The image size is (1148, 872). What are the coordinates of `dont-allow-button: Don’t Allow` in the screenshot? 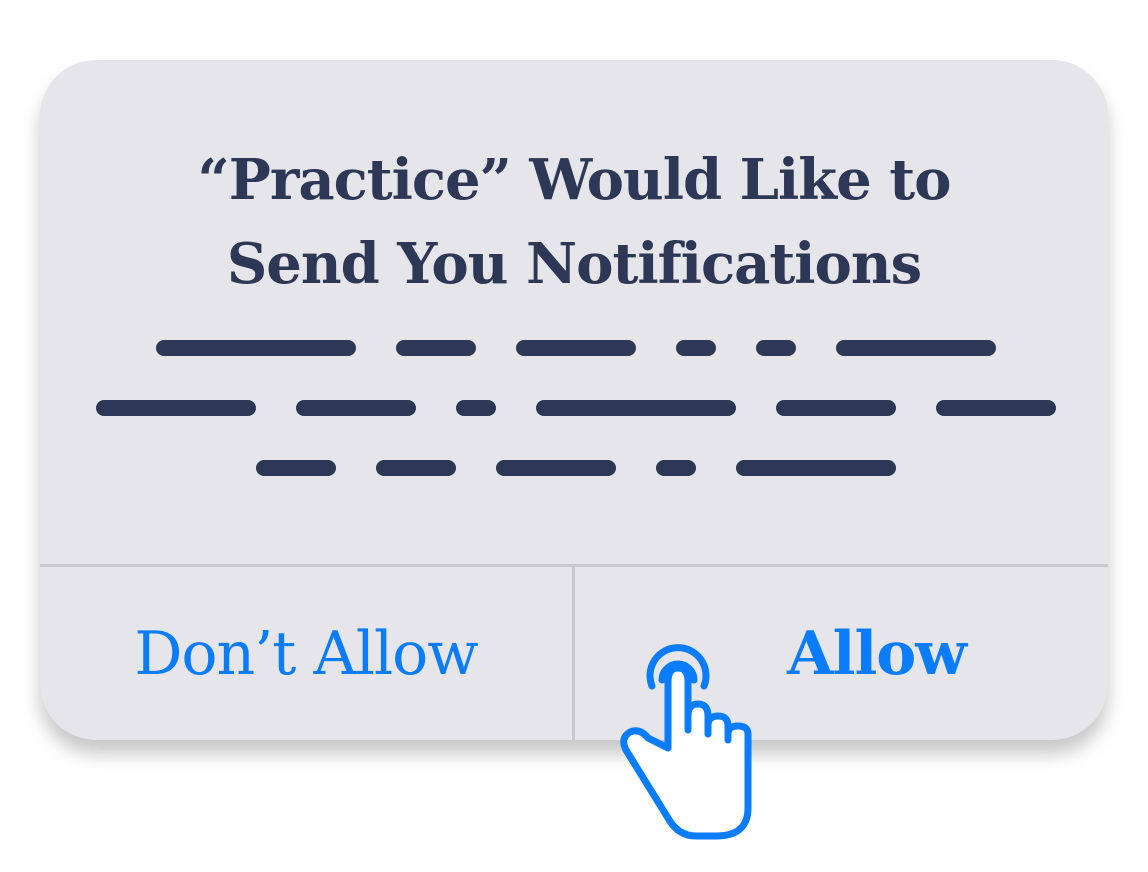 It's located at (306, 653).